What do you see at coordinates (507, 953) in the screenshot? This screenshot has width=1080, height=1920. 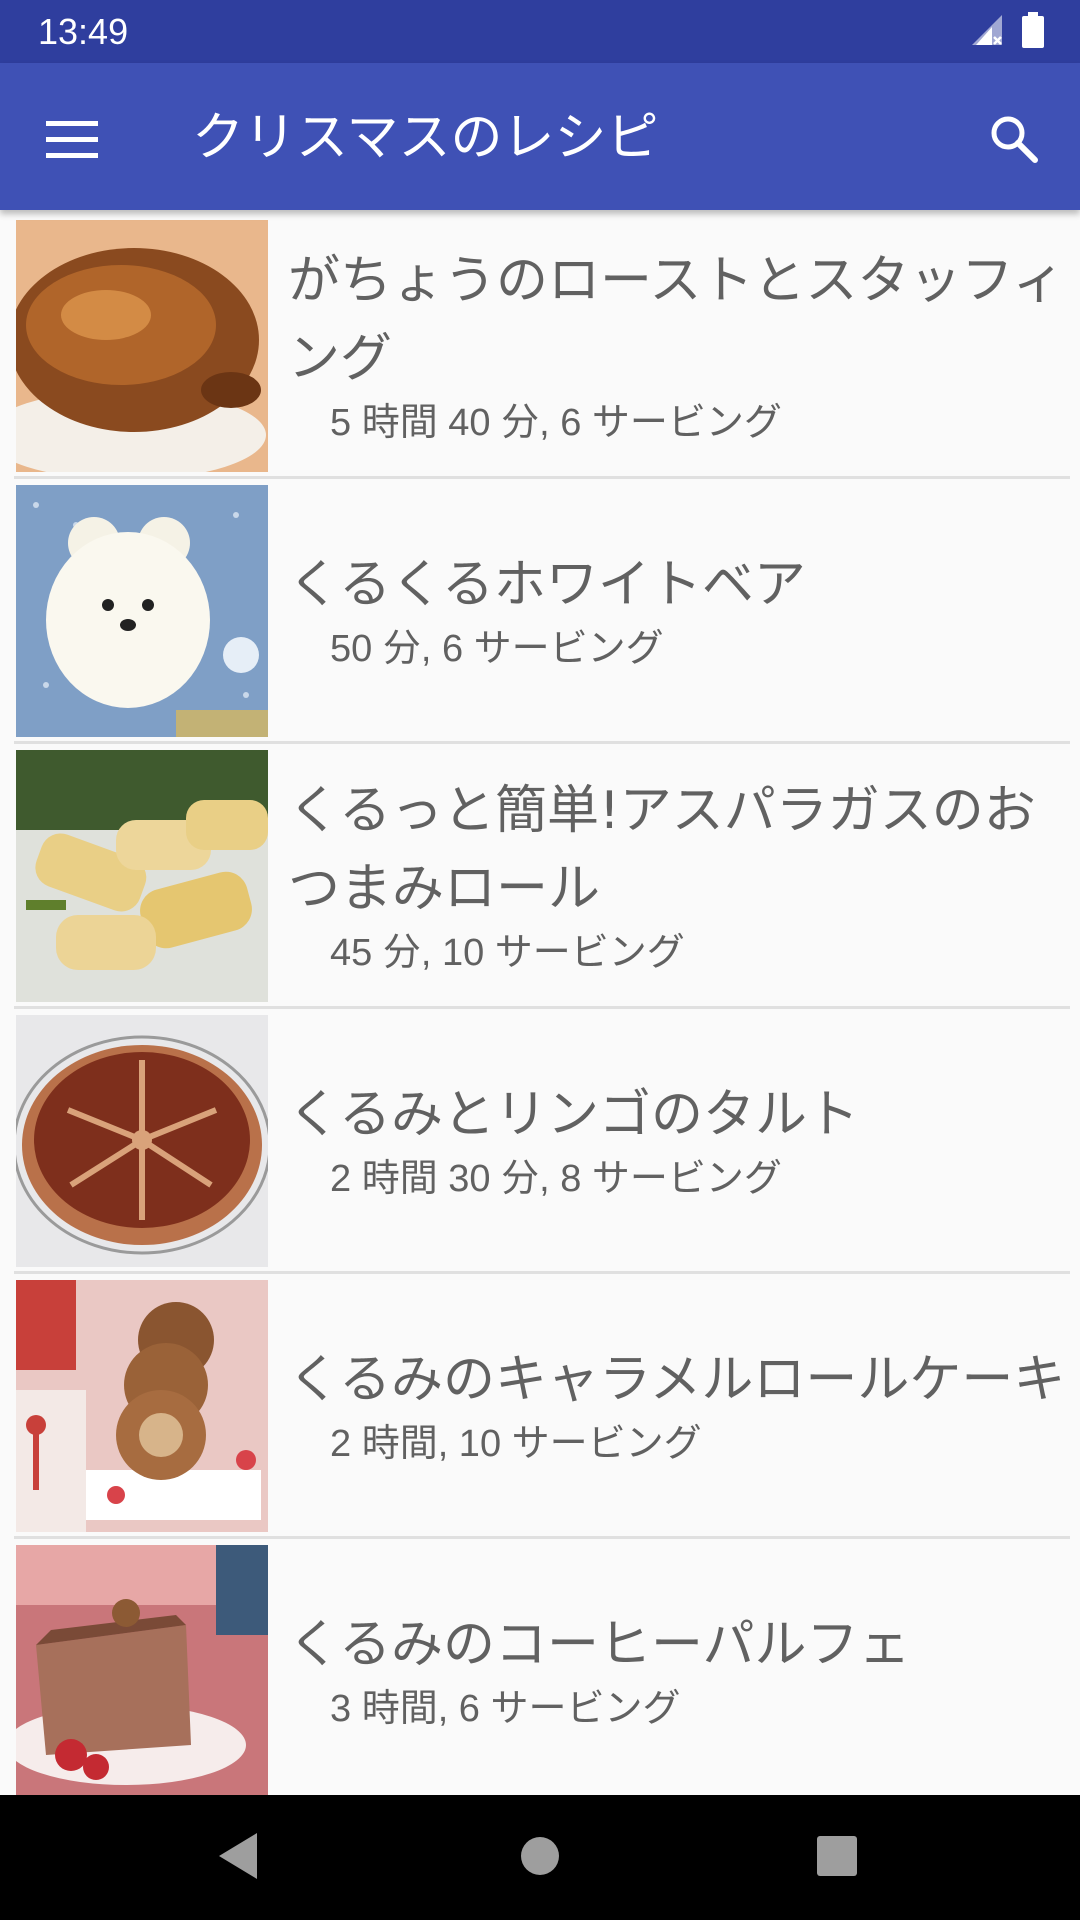 I see `recipe-meta: 45 分, 10 サービング` at bounding box center [507, 953].